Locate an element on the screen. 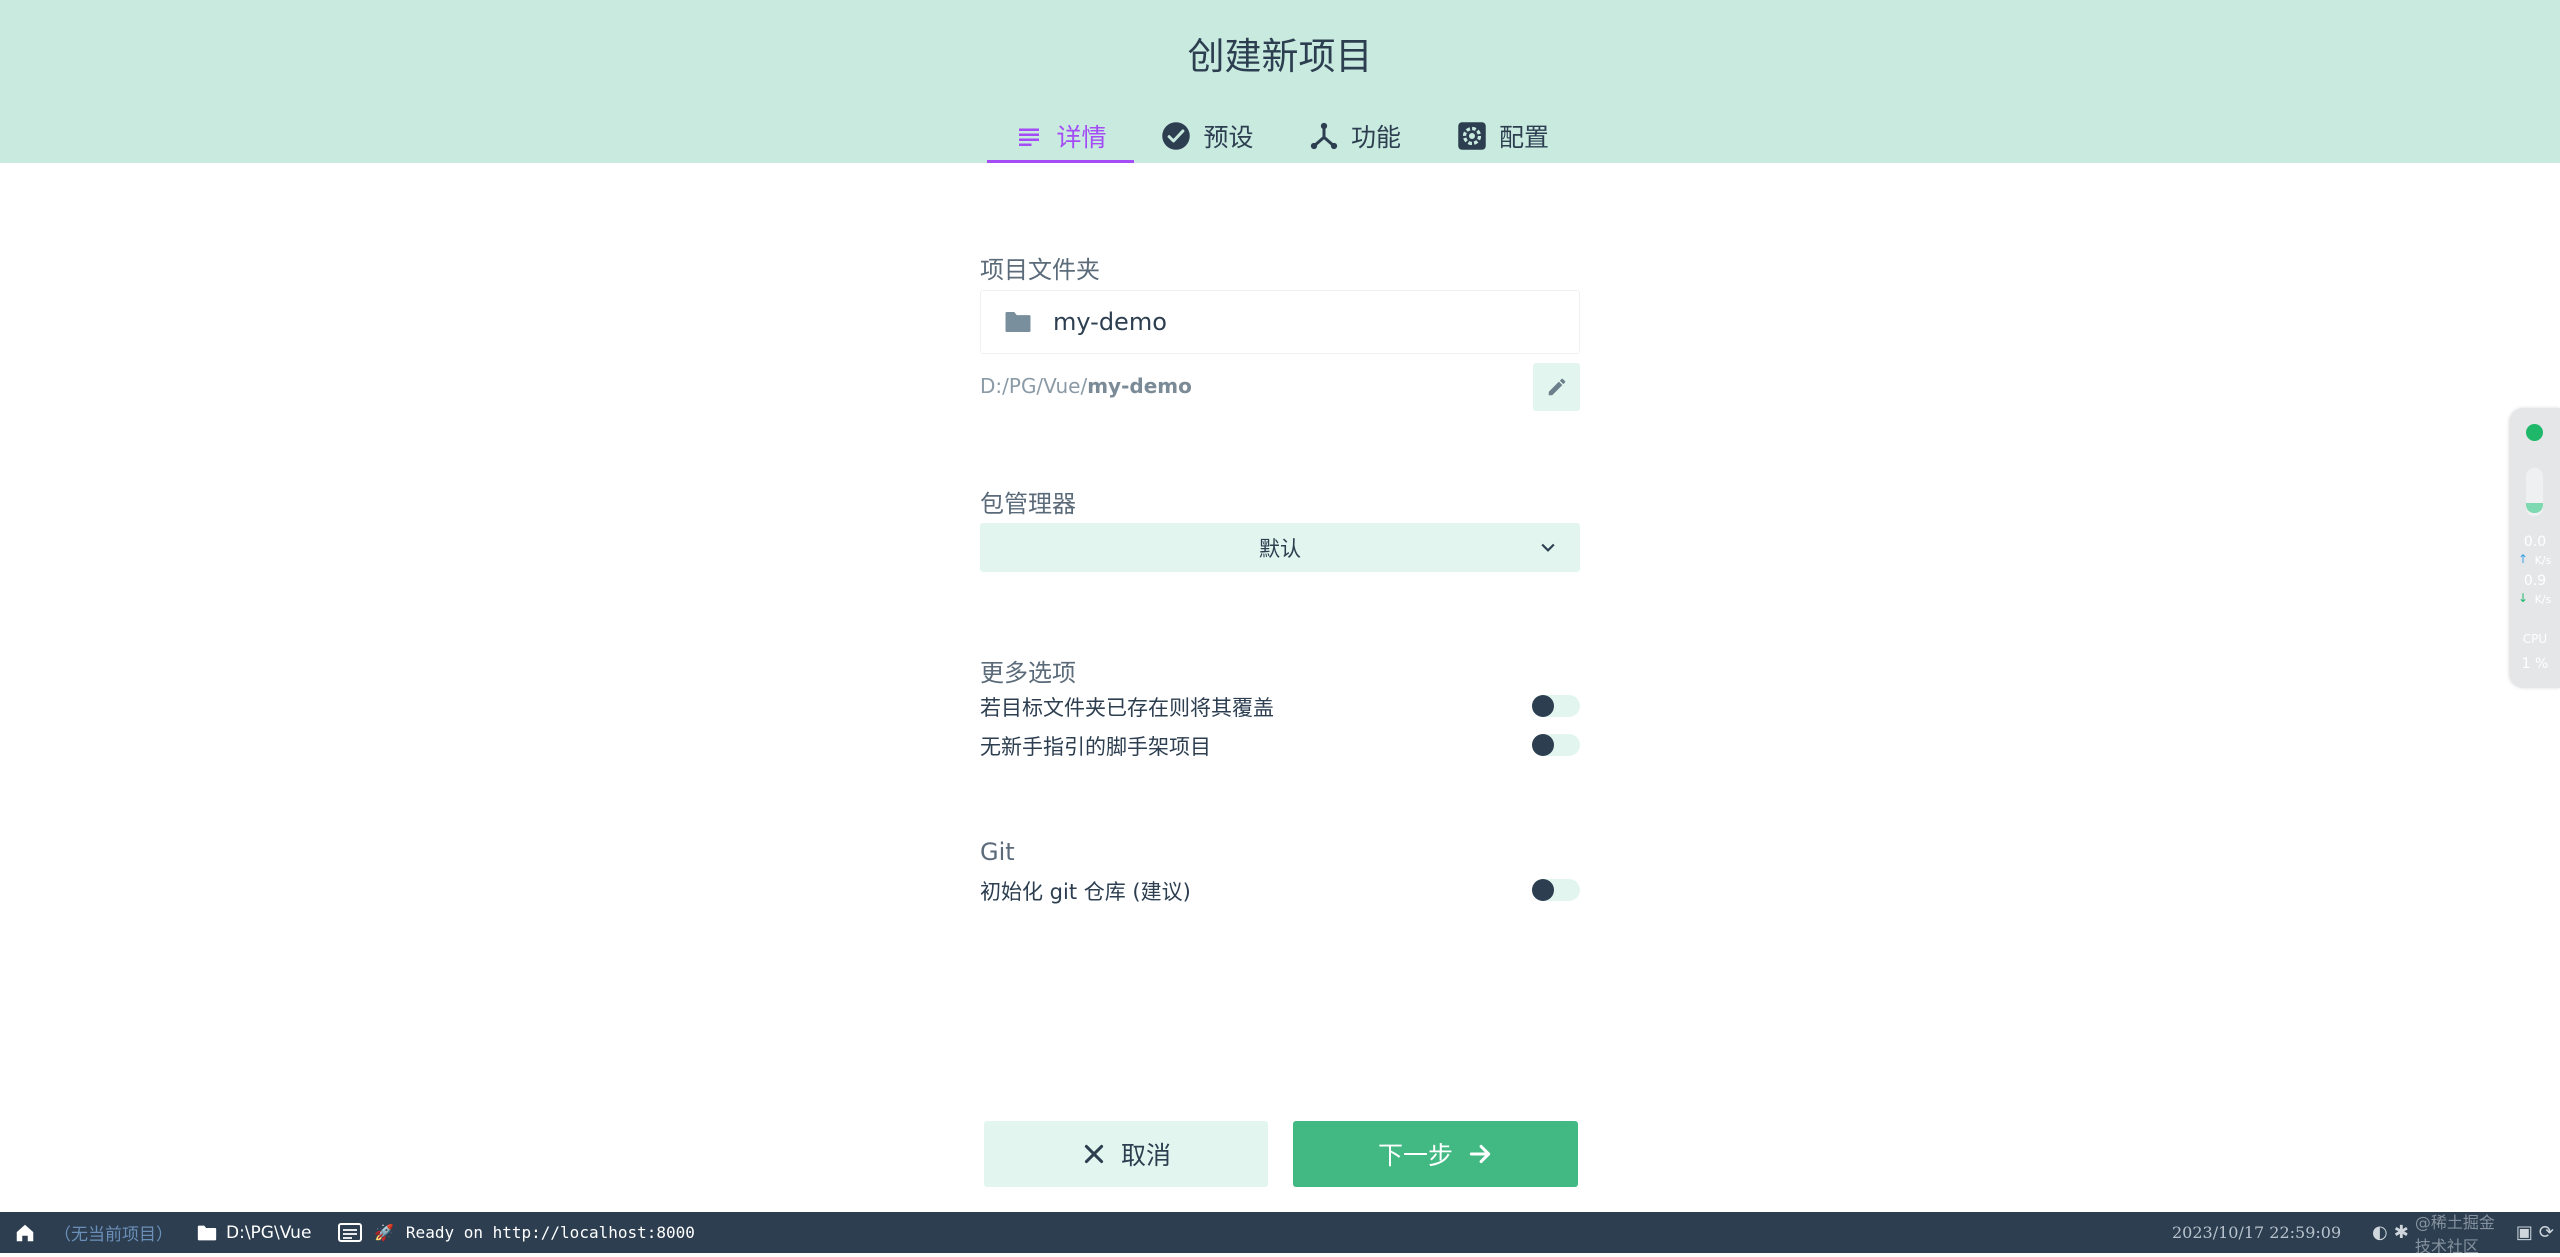 This screenshot has height=1257, width=2560. system-monitor-widget: 0.0 ↑ K/s 0.9 ↓ K/s CPU 1 % is located at coordinates (2535, 548).